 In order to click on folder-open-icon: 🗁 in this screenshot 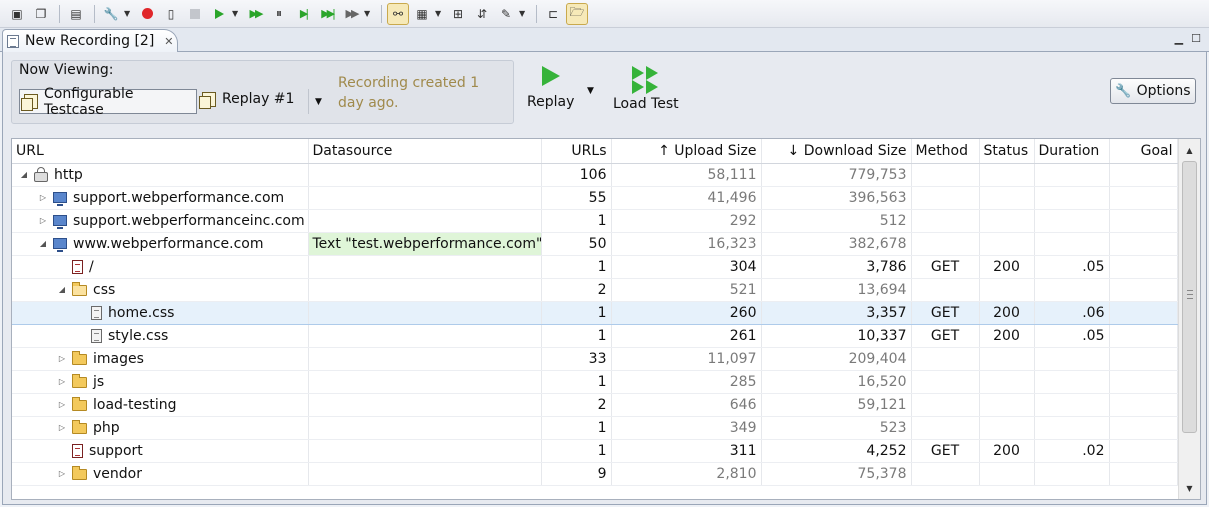, I will do `click(577, 13)`.